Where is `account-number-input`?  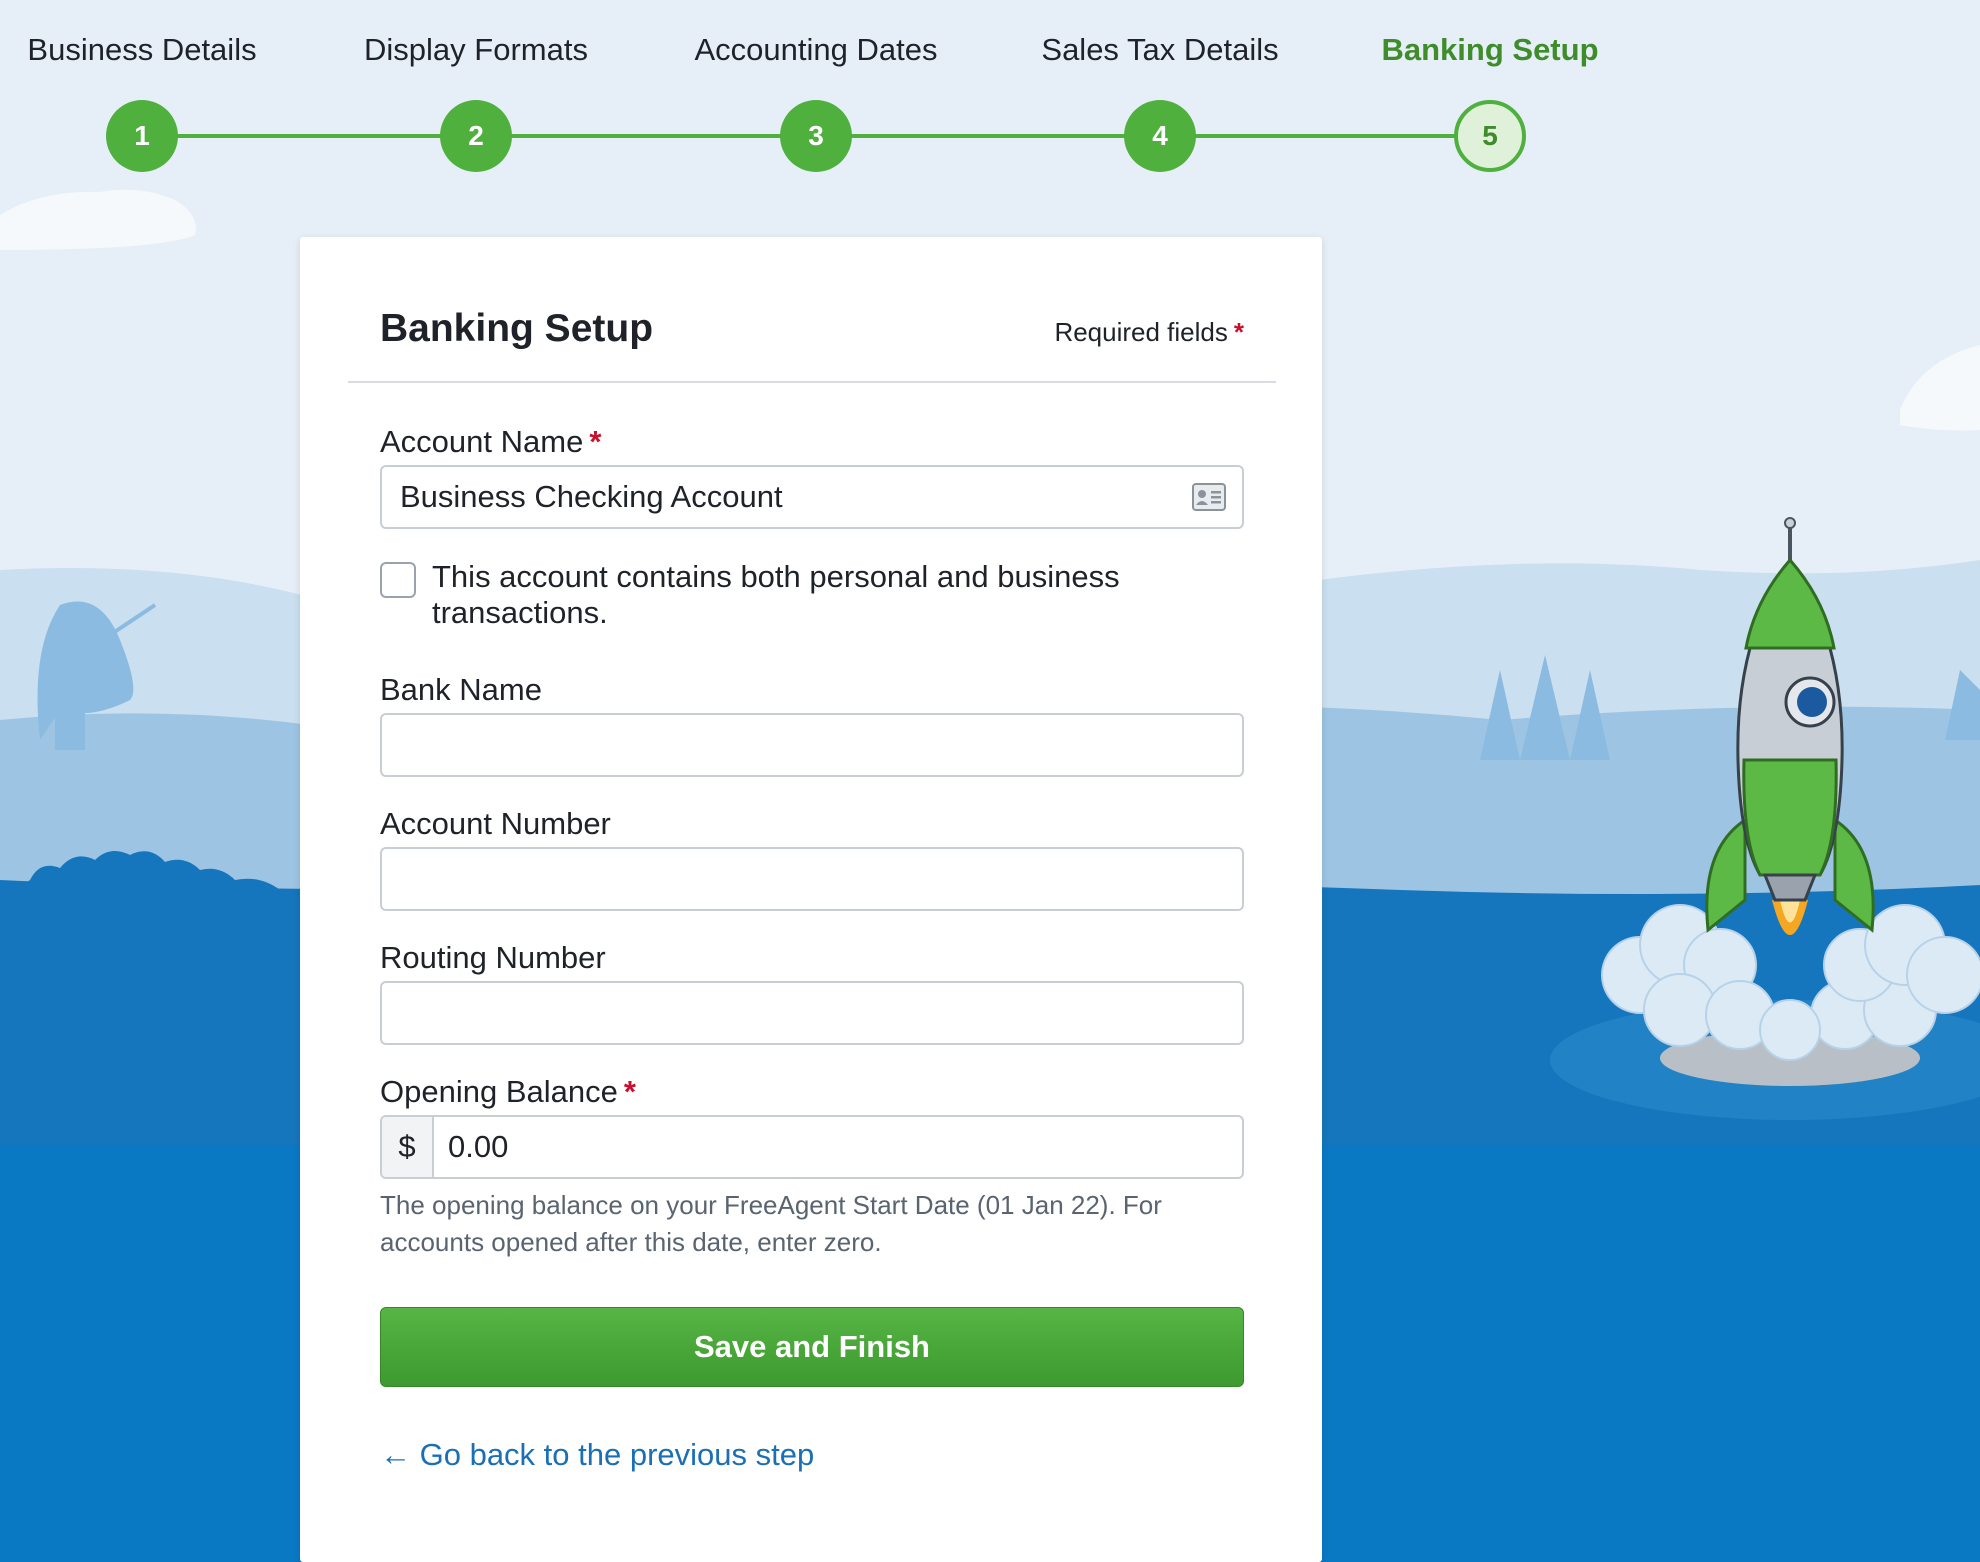
account-number-input is located at coordinates (812, 879).